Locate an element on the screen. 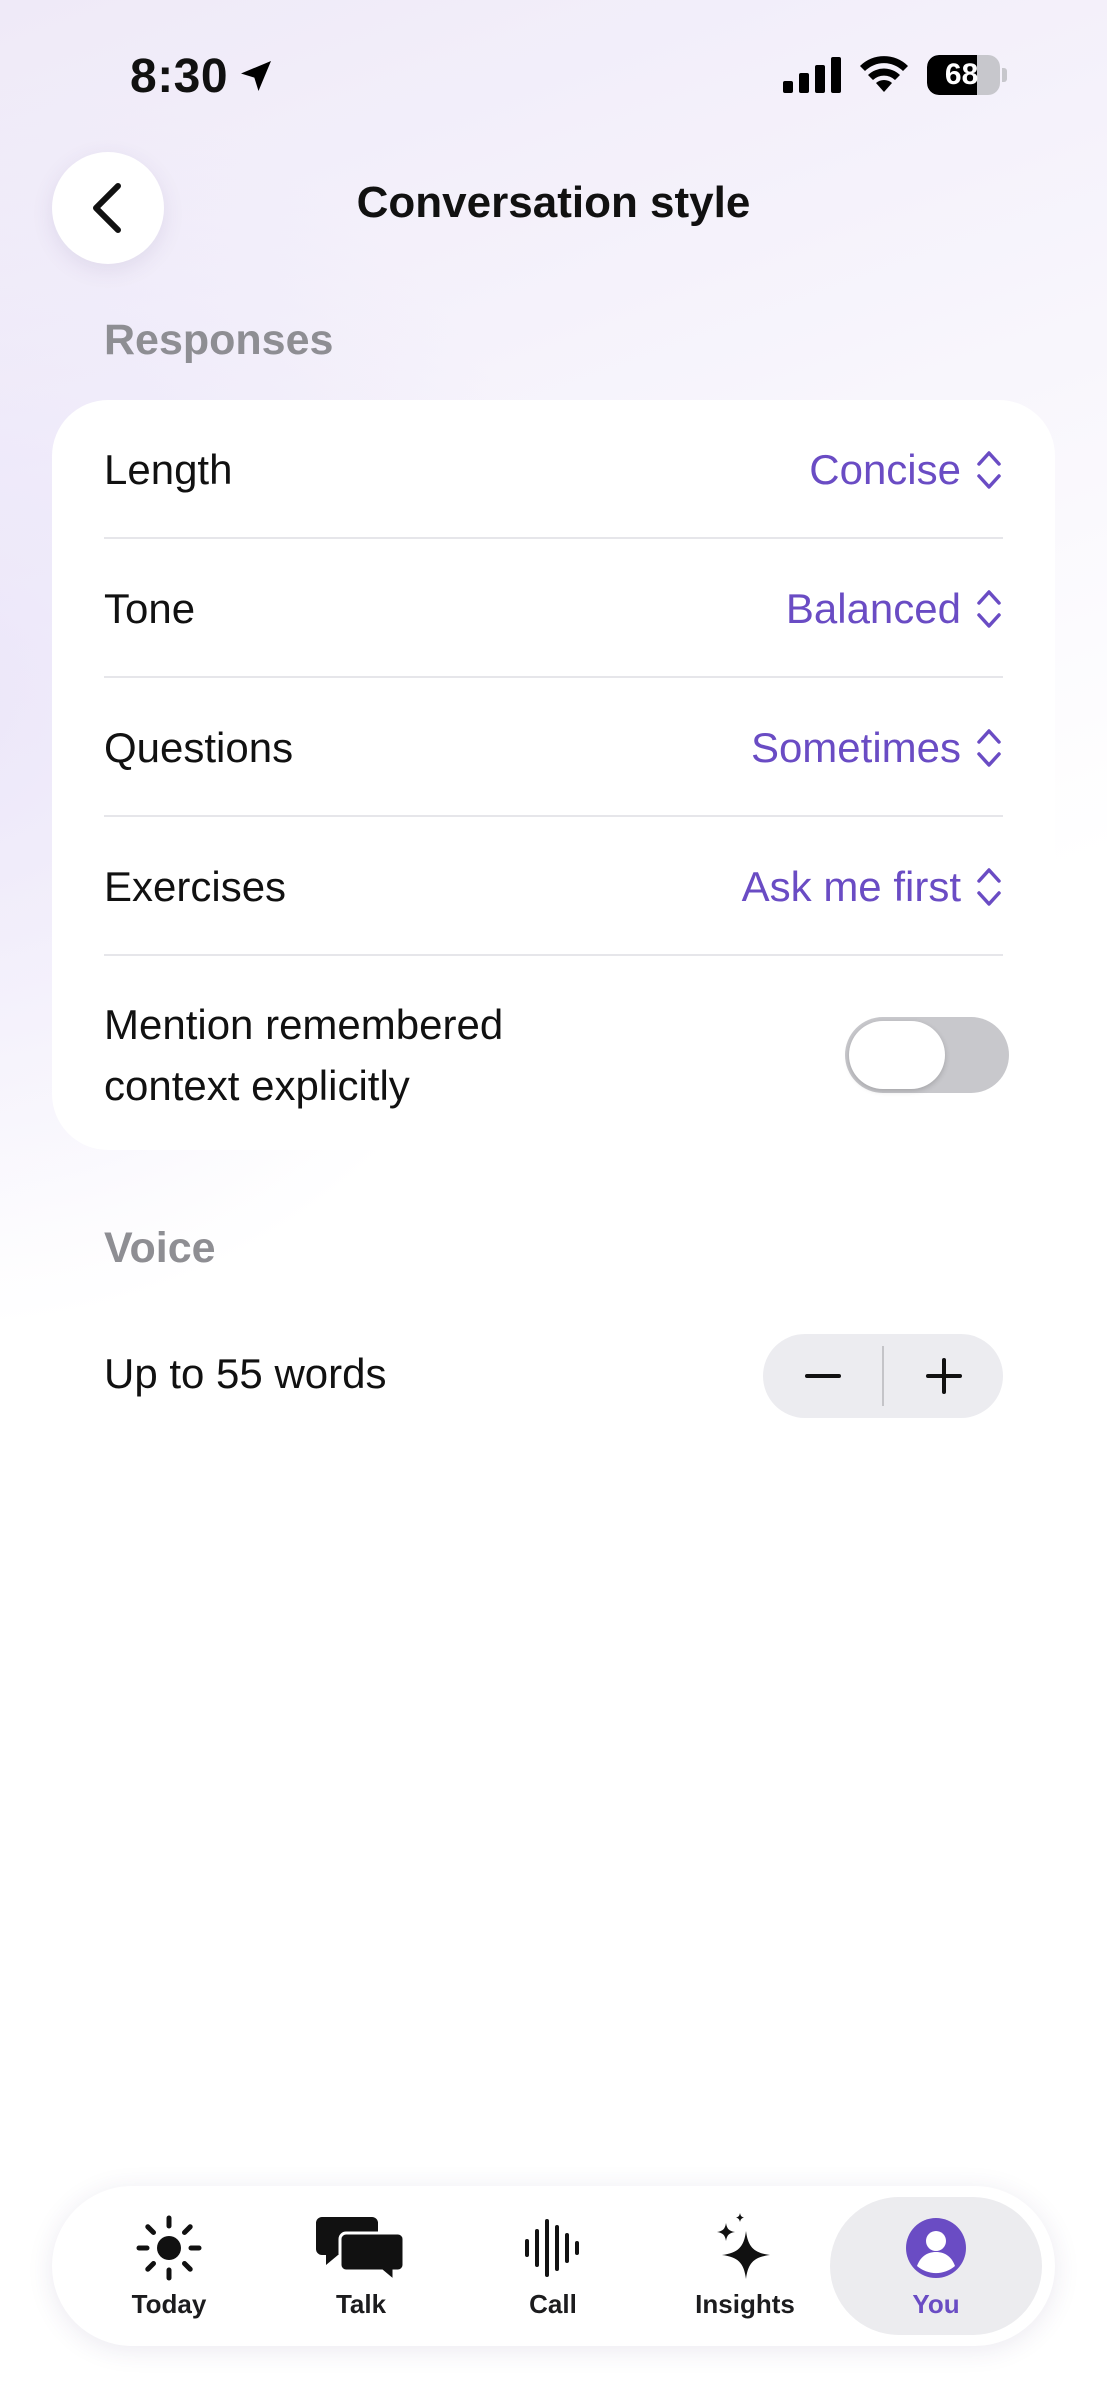  tab-insights: Insights is located at coordinates (745, 2266).